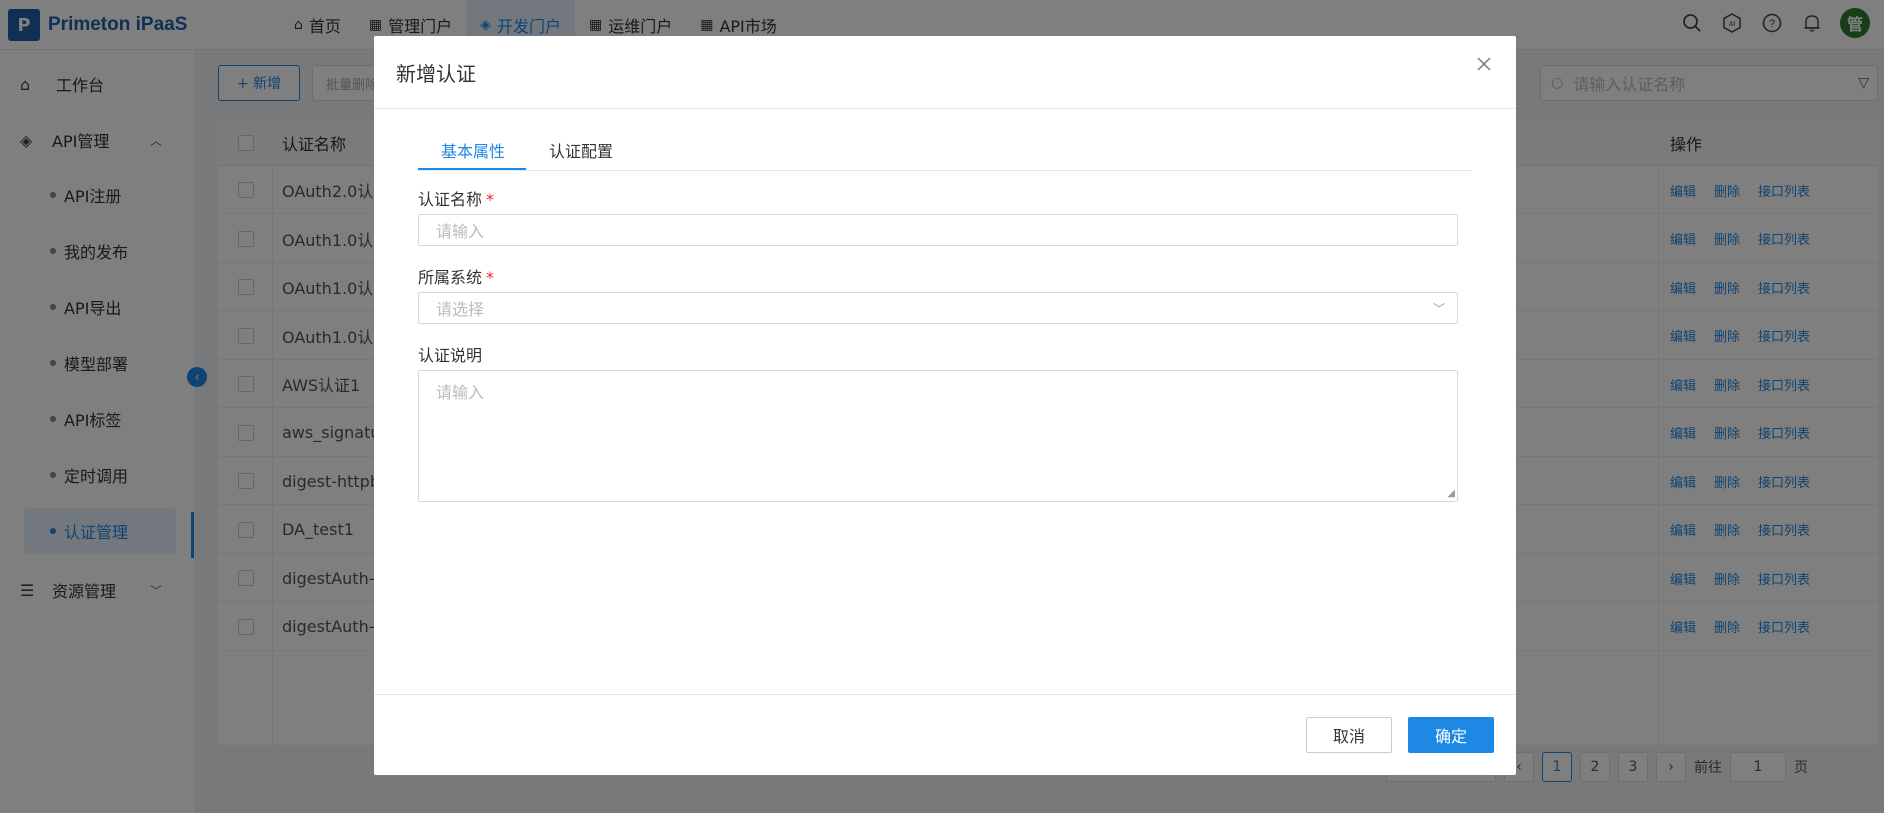 The width and height of the screenshot is (1884, 813). What do you see at coordinates (1484, 64) in the screenshot?
I see `close-icon` at bounding box center [1484, 64].